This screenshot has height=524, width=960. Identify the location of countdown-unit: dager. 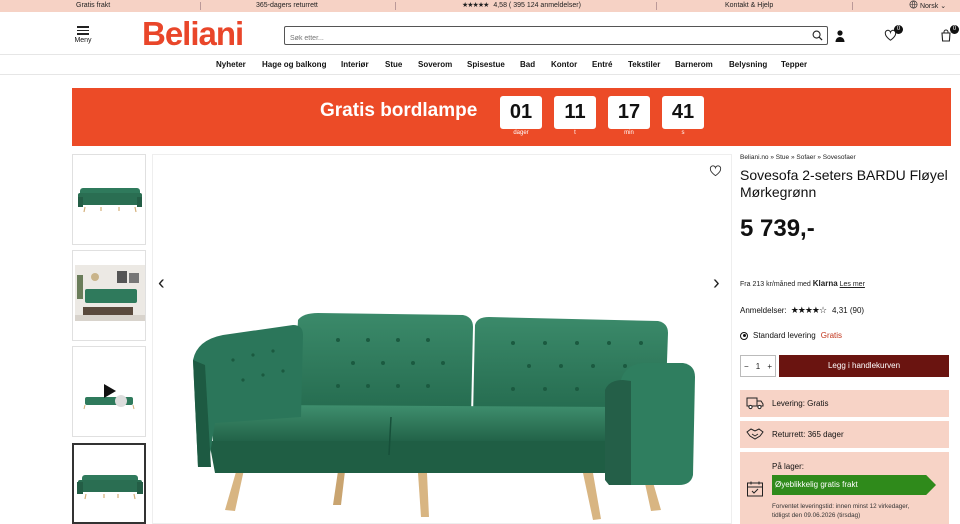
(521, 133).